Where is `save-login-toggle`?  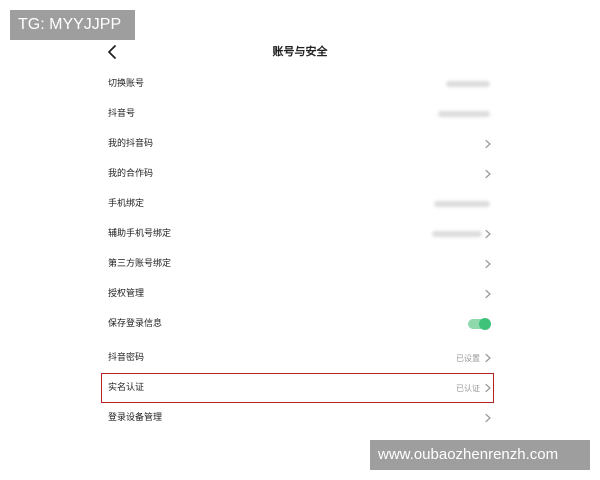 save-login-toggle is located at coordinates (479, 324).